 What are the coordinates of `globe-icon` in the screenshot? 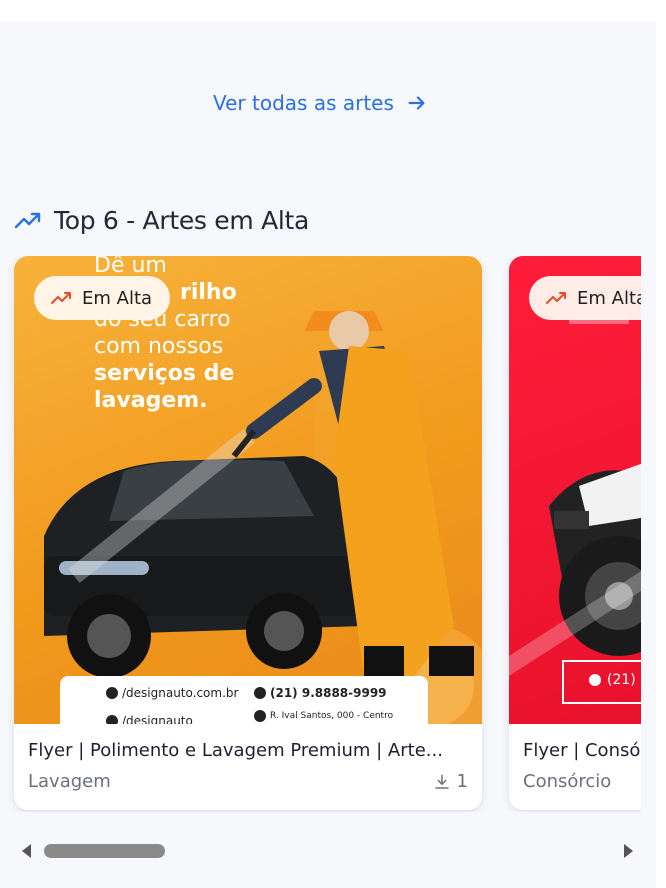 It's located at (112, 693).